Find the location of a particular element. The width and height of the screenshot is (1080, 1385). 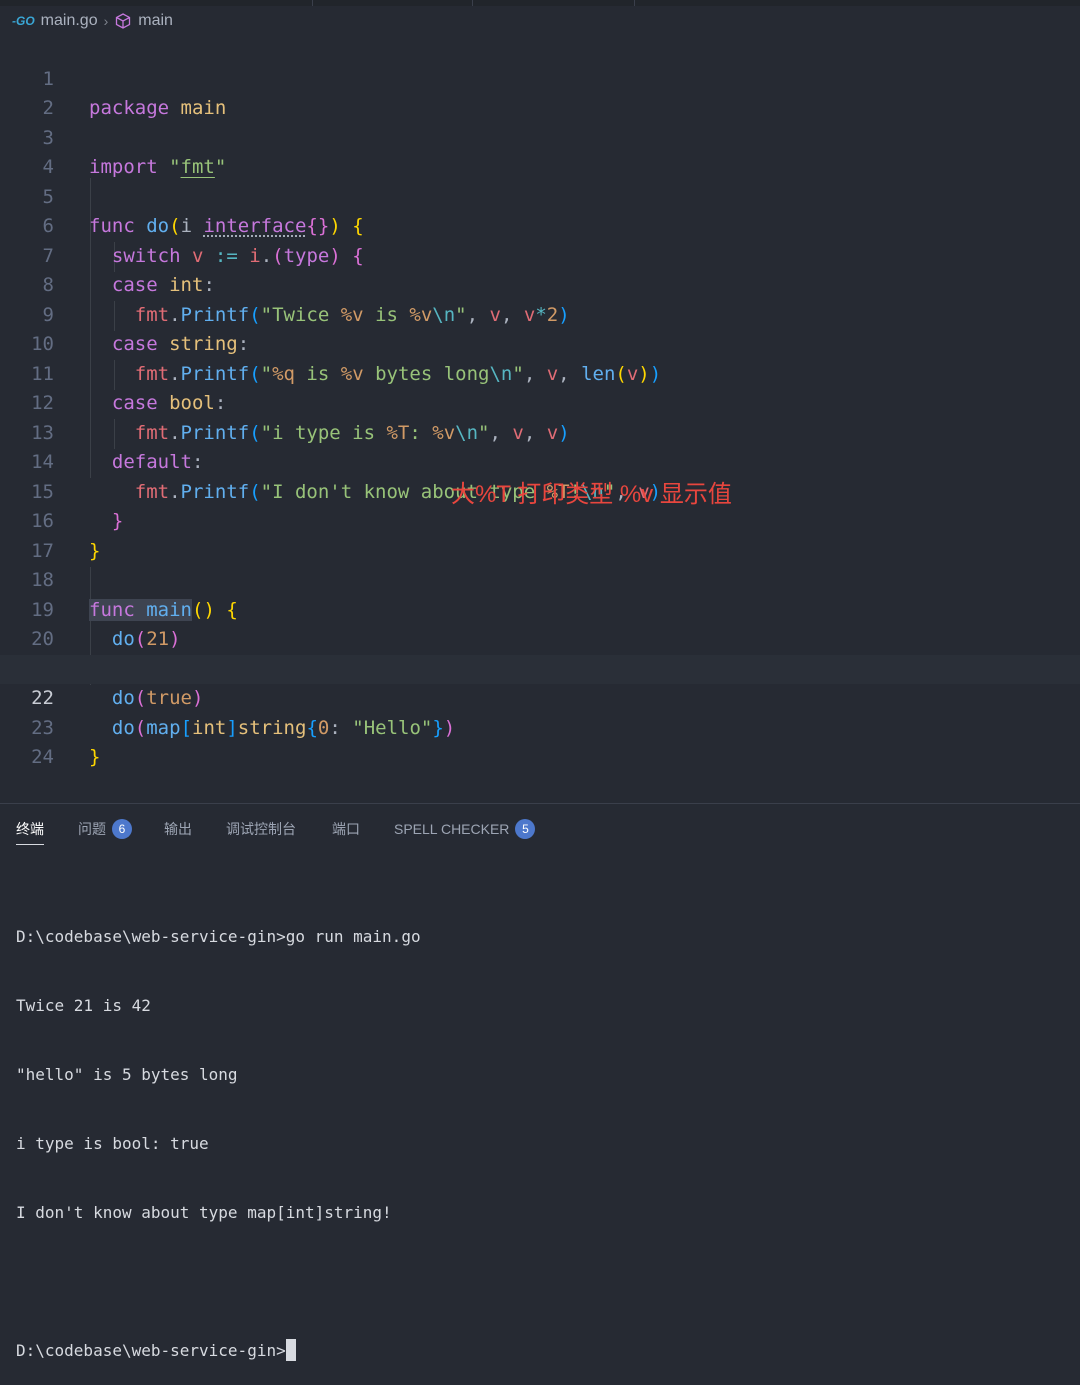

breadcrumb: -GO main.go › main is located at coordinates (92, 21).